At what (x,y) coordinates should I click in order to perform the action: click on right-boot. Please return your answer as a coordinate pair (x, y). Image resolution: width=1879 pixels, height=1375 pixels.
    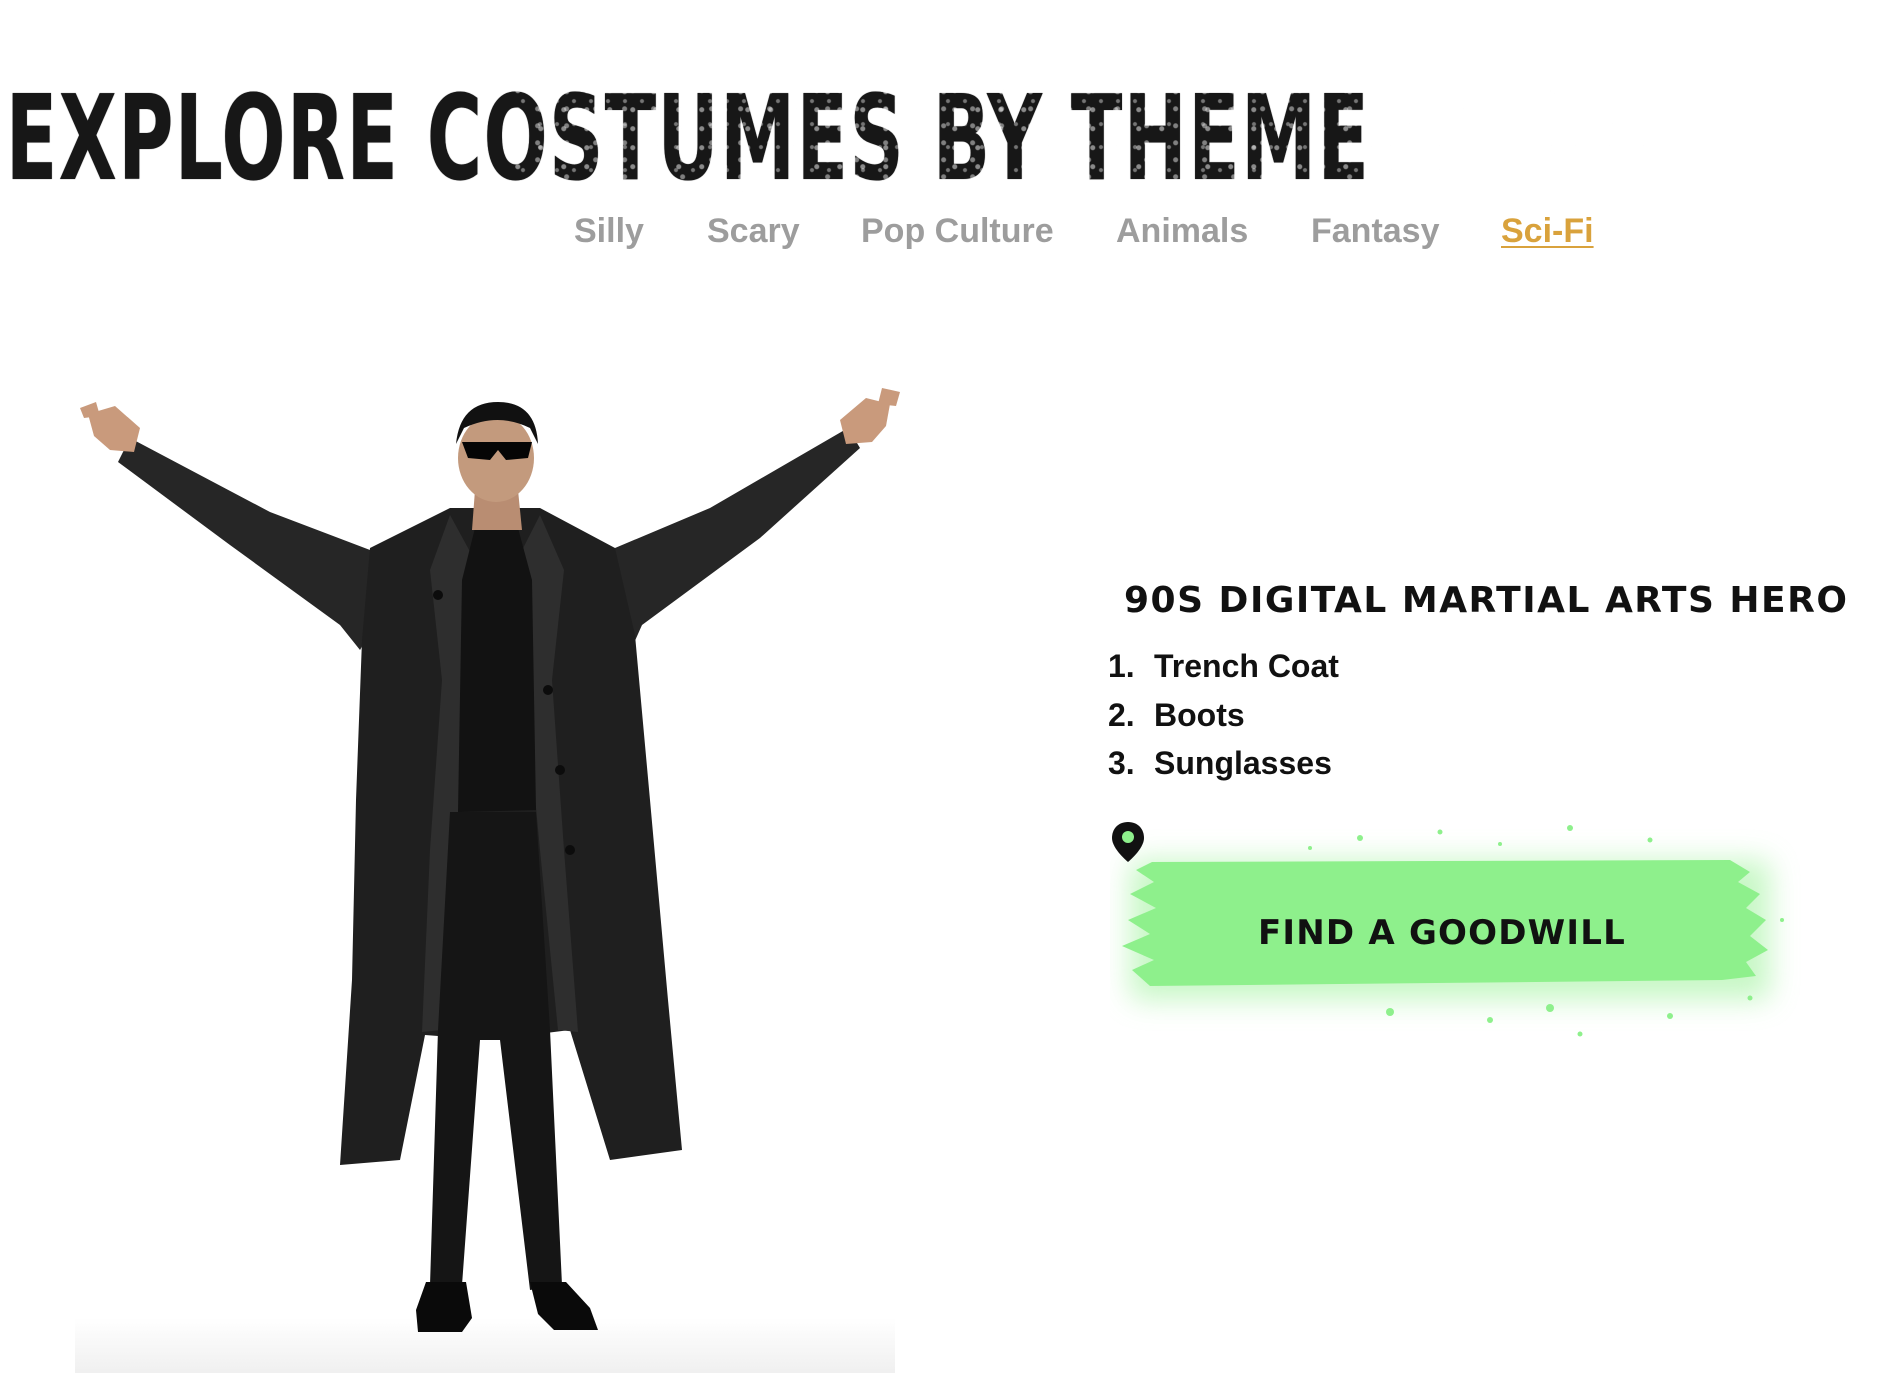
    Looking at the image, I should click on (564, 1306).